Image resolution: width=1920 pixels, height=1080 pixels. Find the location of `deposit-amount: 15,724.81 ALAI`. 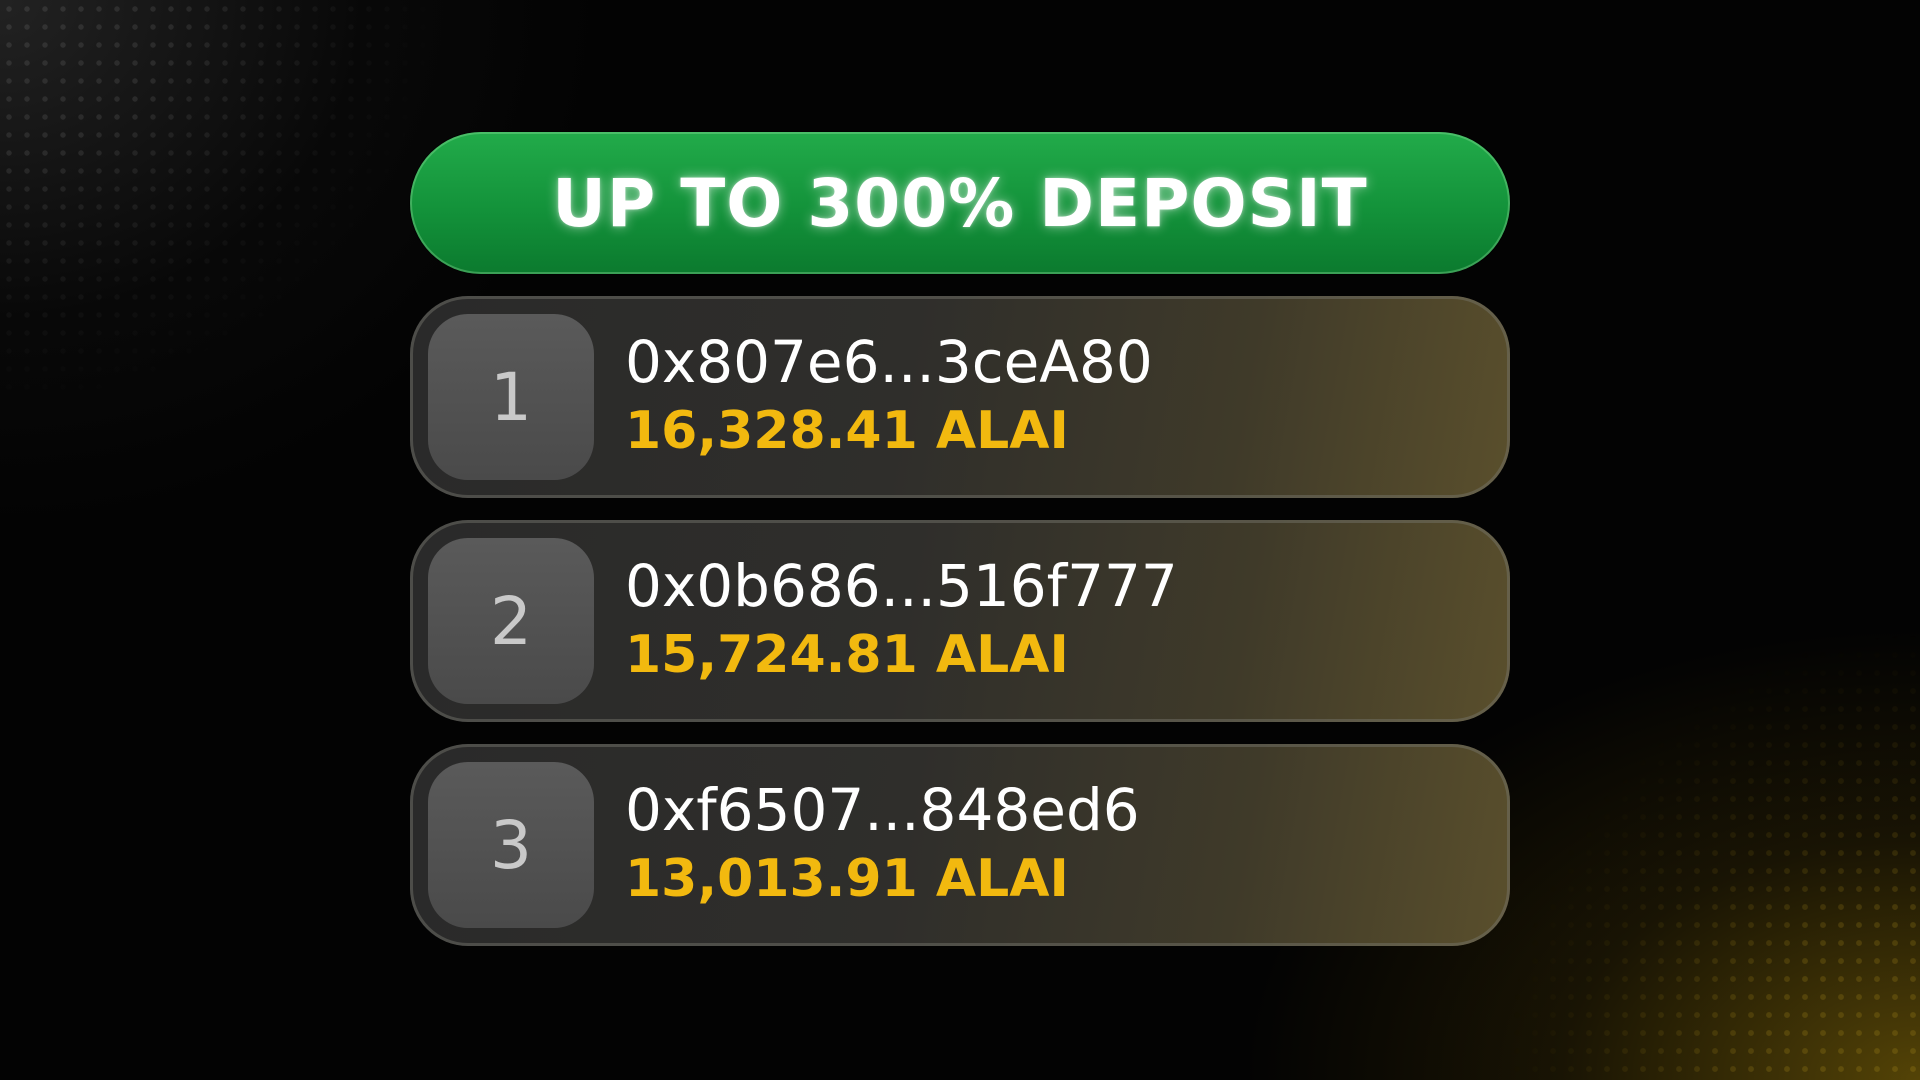

deposit-amount: 15,724.81 ALAI is located at coordinates (847, 655).